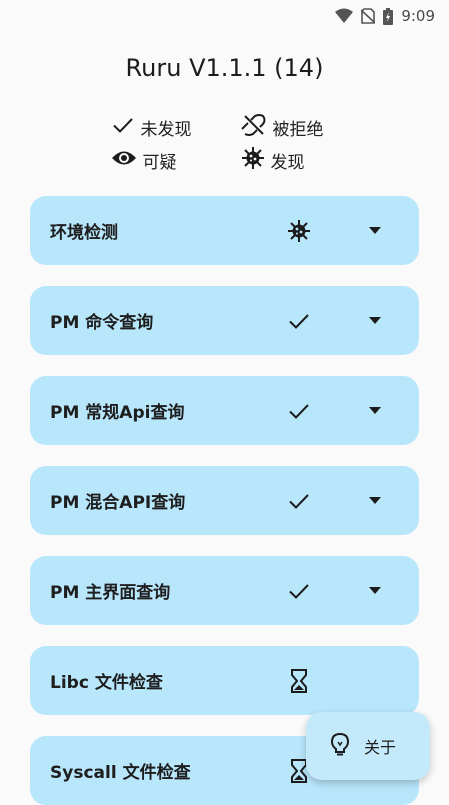  I want to click on battery-icon, so click(388, 16).